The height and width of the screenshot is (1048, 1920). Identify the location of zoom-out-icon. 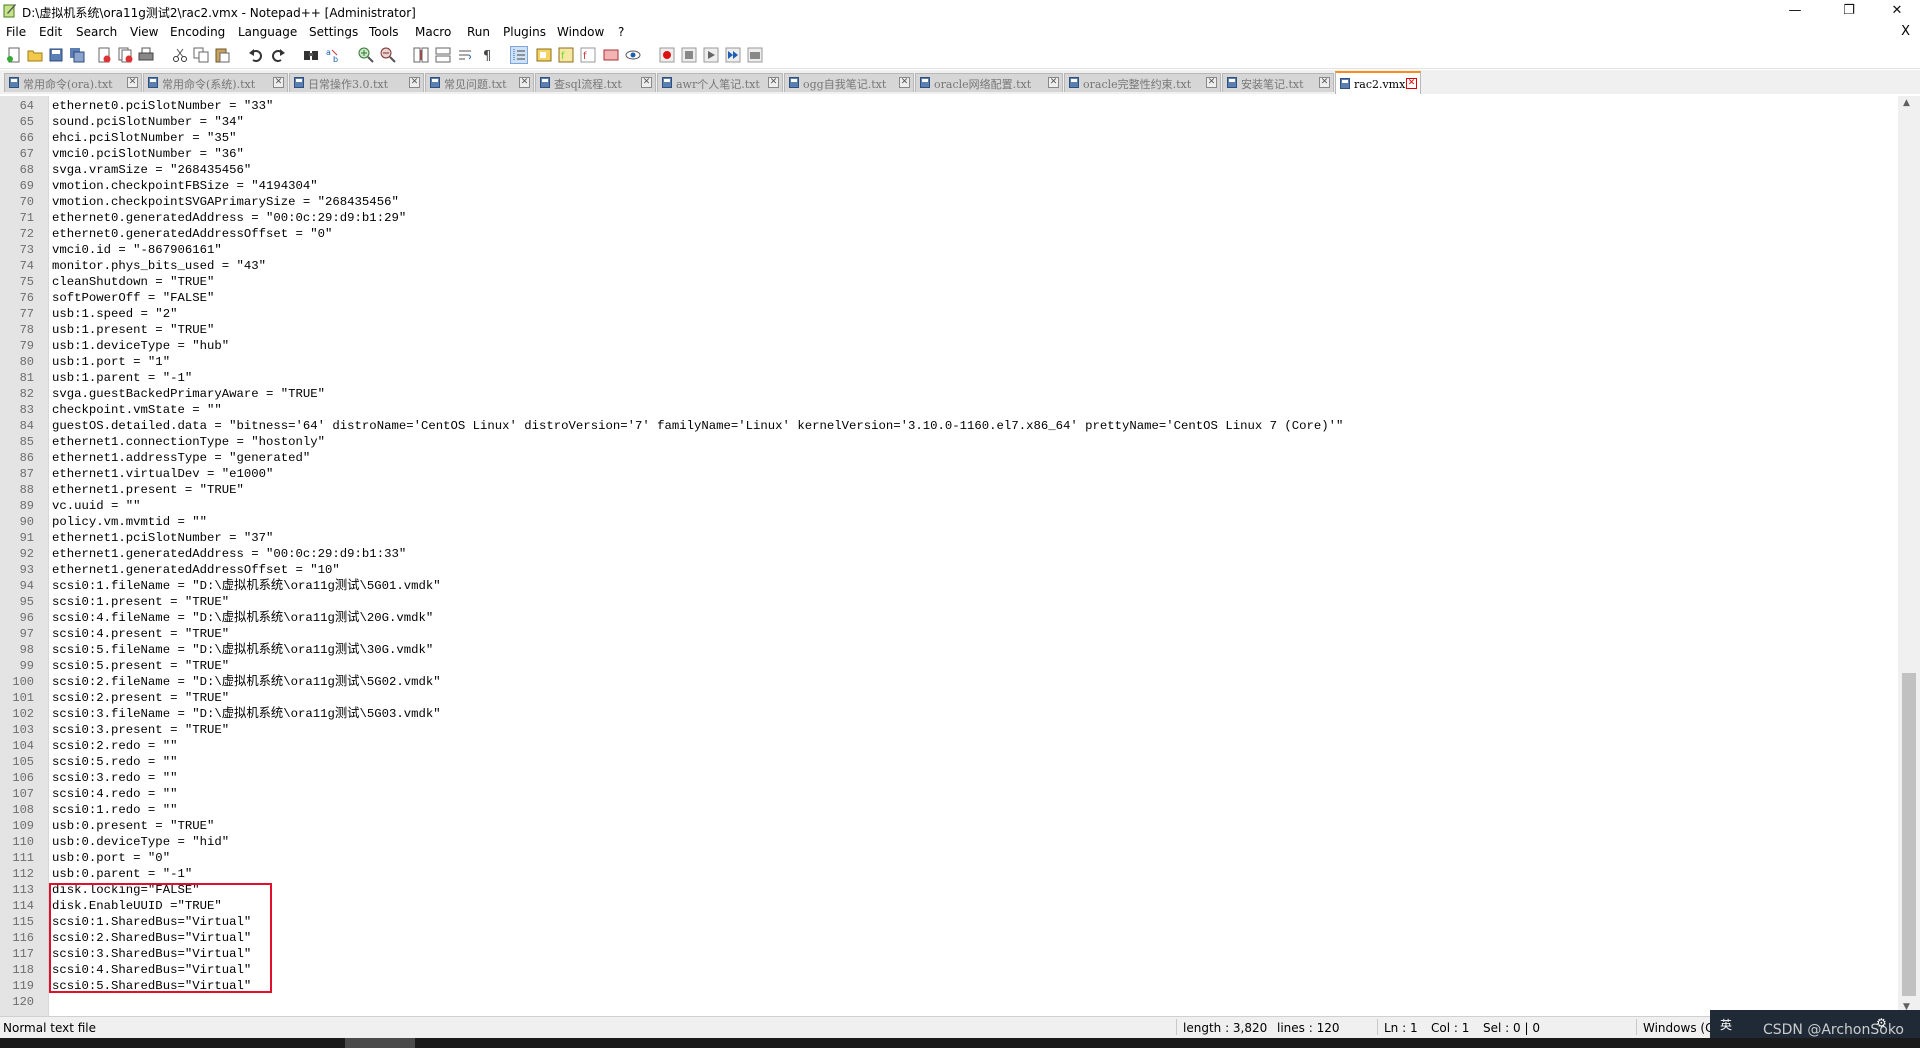
(388, 55).